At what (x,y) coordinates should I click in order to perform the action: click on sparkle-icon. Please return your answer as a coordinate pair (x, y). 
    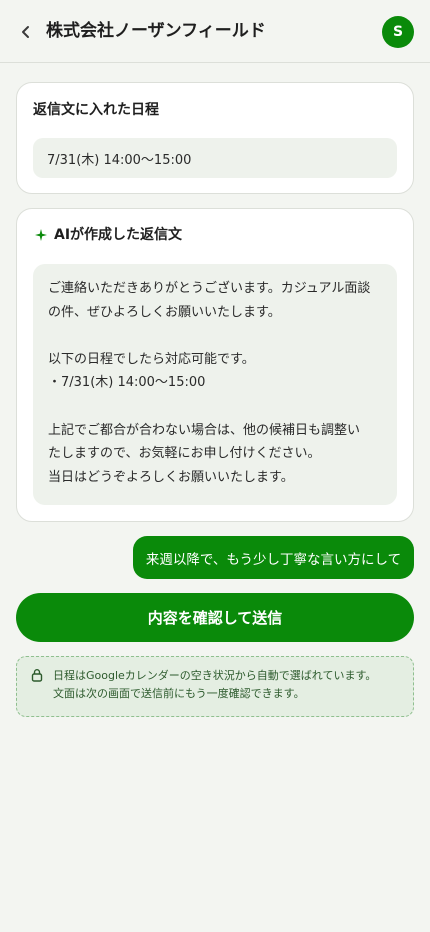
    Looking at the image, I should click on (41, 235).